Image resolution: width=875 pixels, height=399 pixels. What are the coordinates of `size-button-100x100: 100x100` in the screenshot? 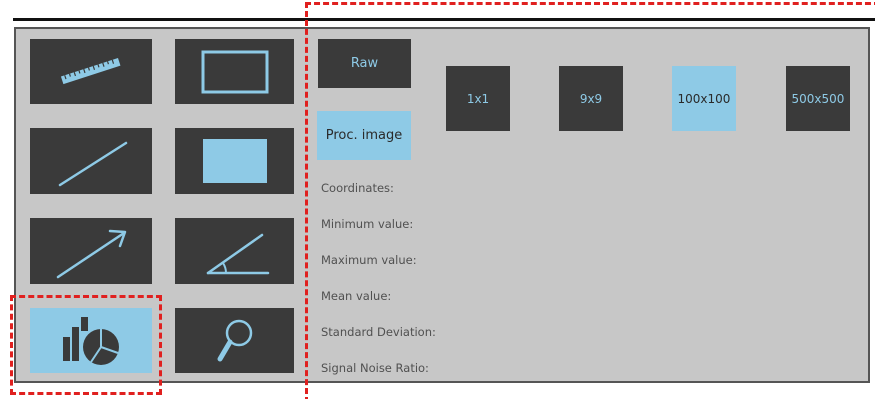 It's located at (704, 98).